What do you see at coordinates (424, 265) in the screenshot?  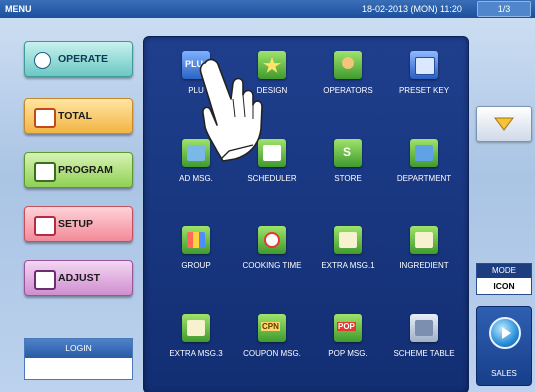 I see `tile-label: INGREDIENT` at bounding box center [424, 265].